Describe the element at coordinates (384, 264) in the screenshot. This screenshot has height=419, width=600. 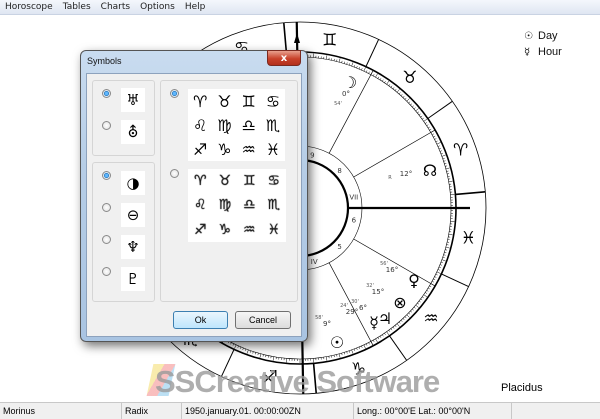
I see `planet-minutes: 56'` at that location.